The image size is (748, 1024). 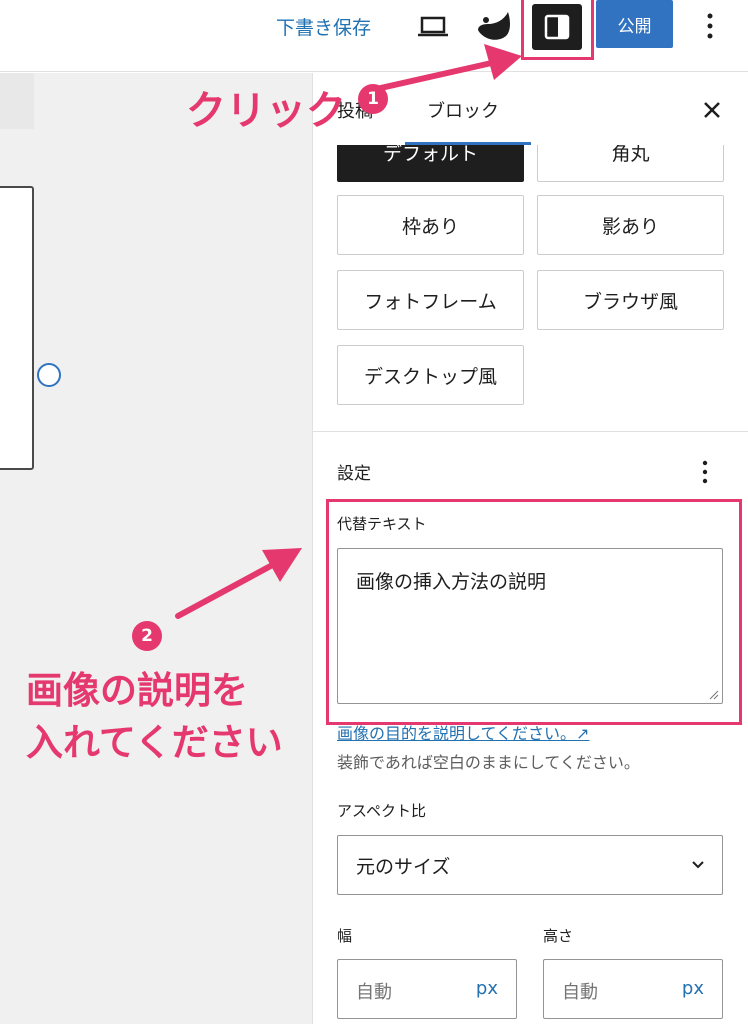 I want to click on aspect-ratio-select: 元のサイズ, so click(x=530, y=865).